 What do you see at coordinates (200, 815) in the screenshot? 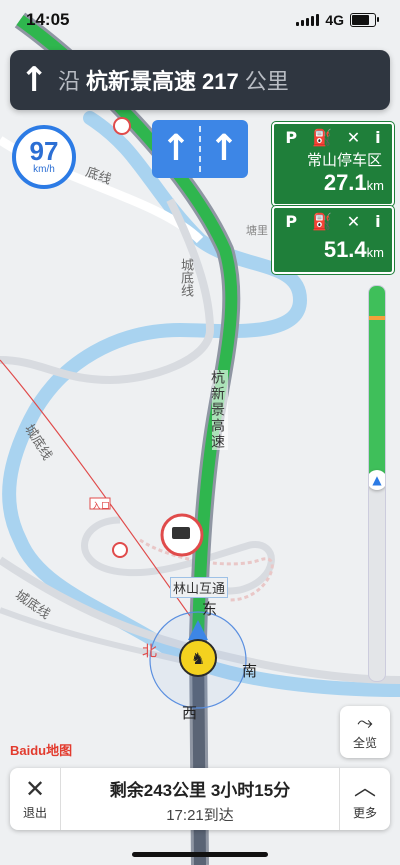
I see `arrival-time: 17:21到达` at bounding box center [200, 815].